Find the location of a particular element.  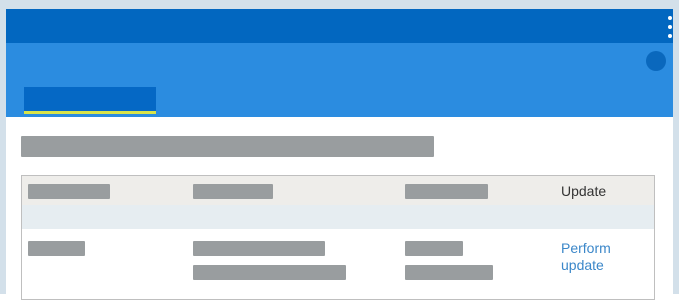

app-bar is located at coordinates (339, 26).